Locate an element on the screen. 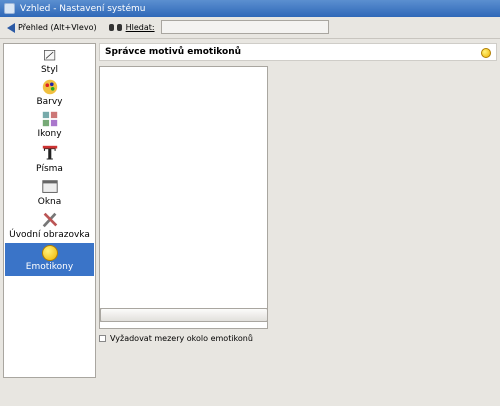 This screenshot has width=500, height=406. sidebar-item-fonts: T Písma is located at coordinates (49, 159).